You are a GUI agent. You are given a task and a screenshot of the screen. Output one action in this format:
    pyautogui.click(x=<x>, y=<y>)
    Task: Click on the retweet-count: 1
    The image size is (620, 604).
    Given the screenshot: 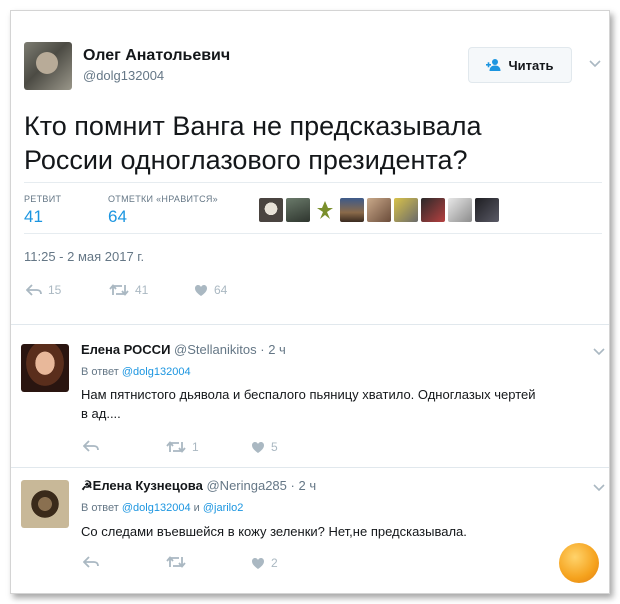 What is the action you would take?
    pyautogui.click(x=195, y=447)
    